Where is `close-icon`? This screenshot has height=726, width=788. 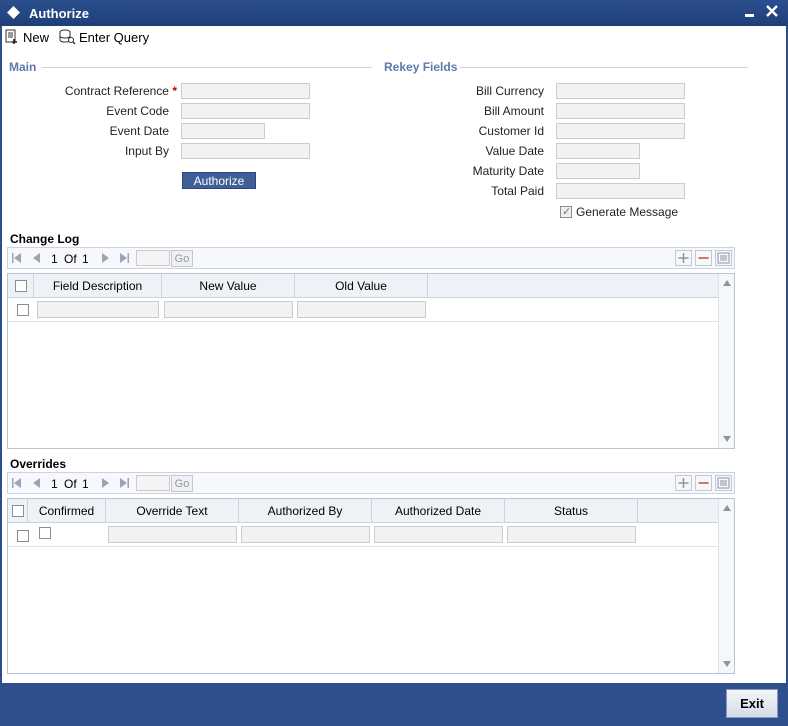
close-icon is located at coordinates (772, 11).